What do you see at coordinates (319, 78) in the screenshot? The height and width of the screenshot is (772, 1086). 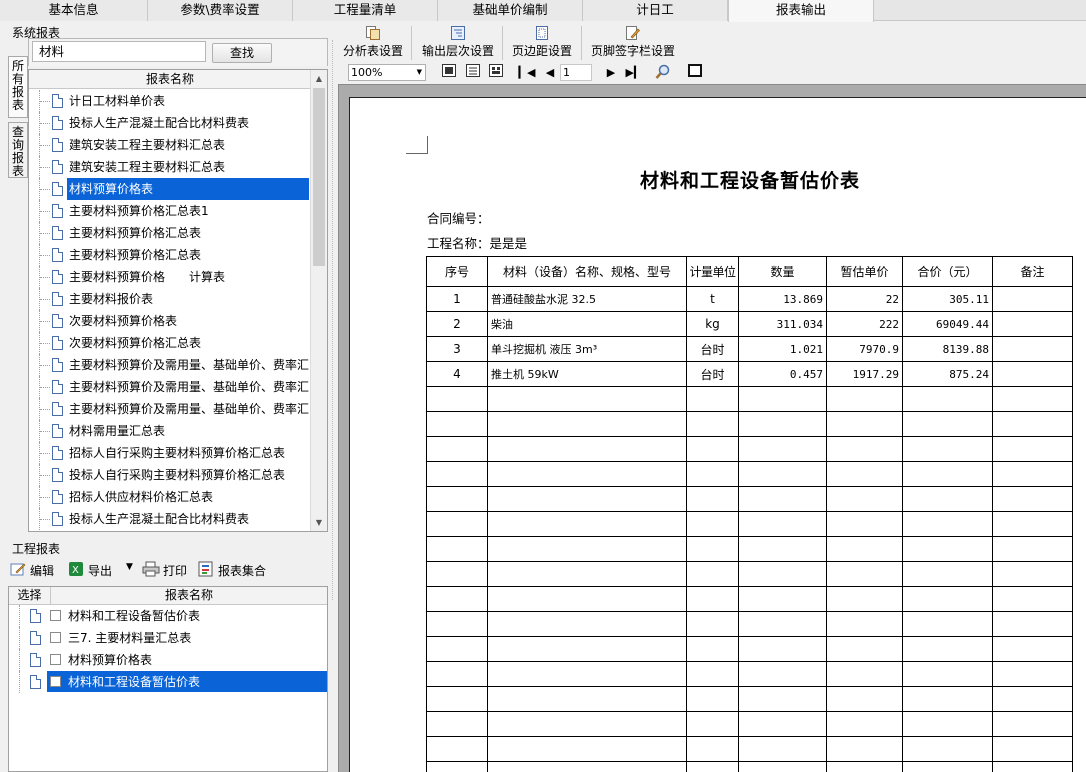 I see `scroll-up-icon: ▲` at bounding box center [319, 78].